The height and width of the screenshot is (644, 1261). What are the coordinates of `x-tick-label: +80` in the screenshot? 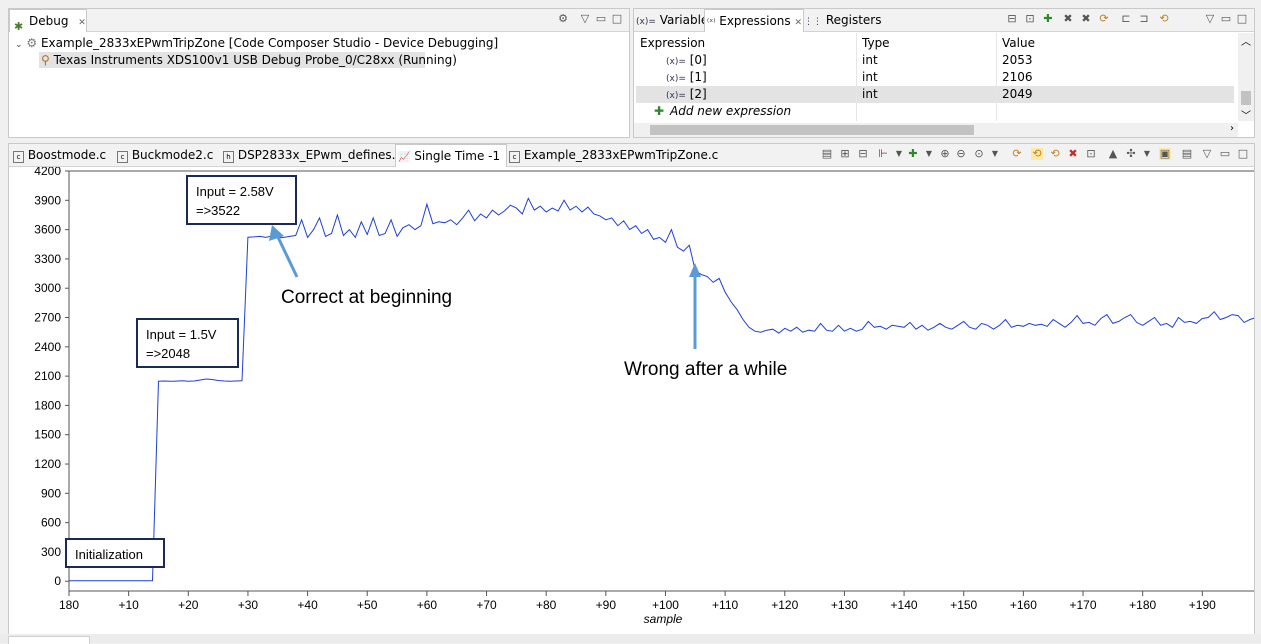 It's located at (546, 605).